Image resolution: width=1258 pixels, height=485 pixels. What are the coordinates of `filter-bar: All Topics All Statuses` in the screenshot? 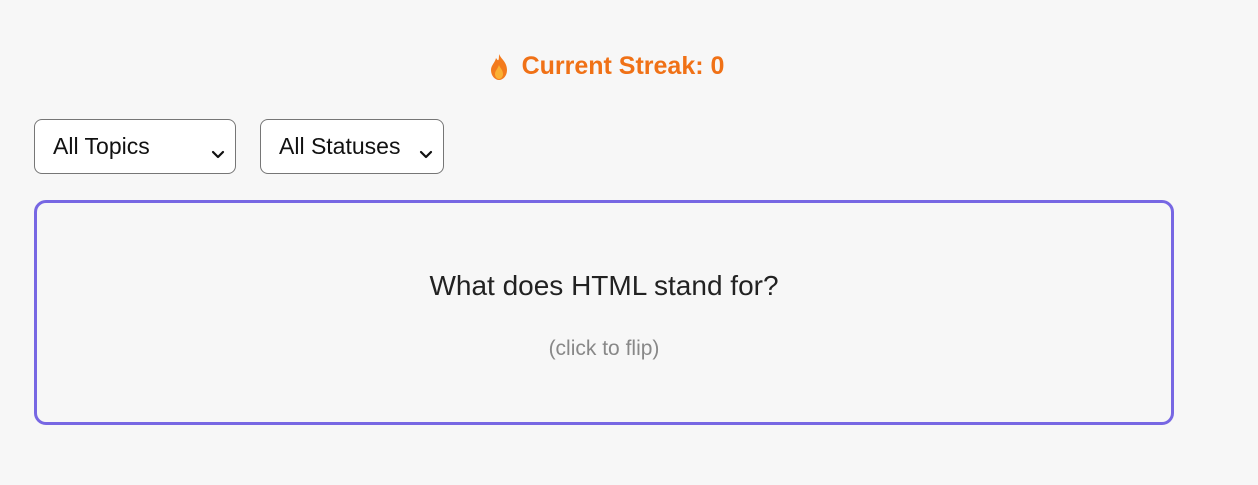 It's located at (239, 146).